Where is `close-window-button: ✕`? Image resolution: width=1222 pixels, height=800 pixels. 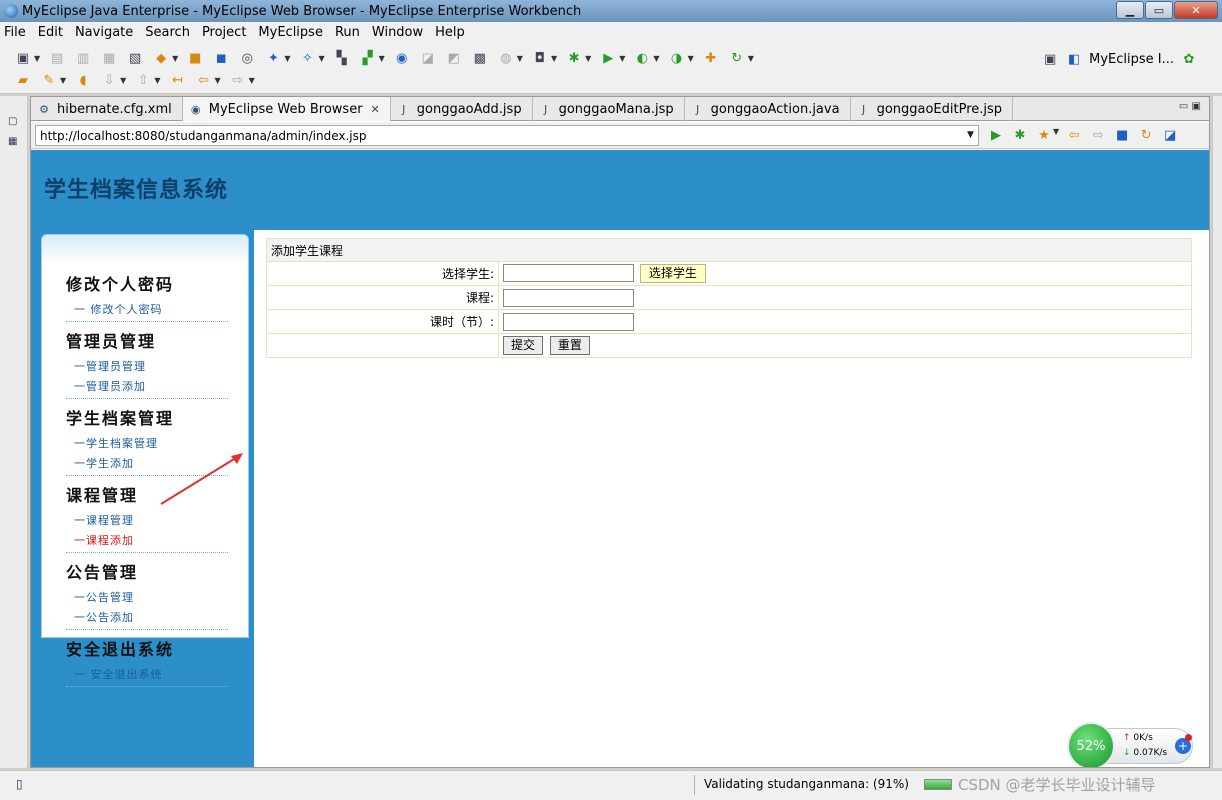
close-window-button: ✕ is located at coordinates (1196, 10).